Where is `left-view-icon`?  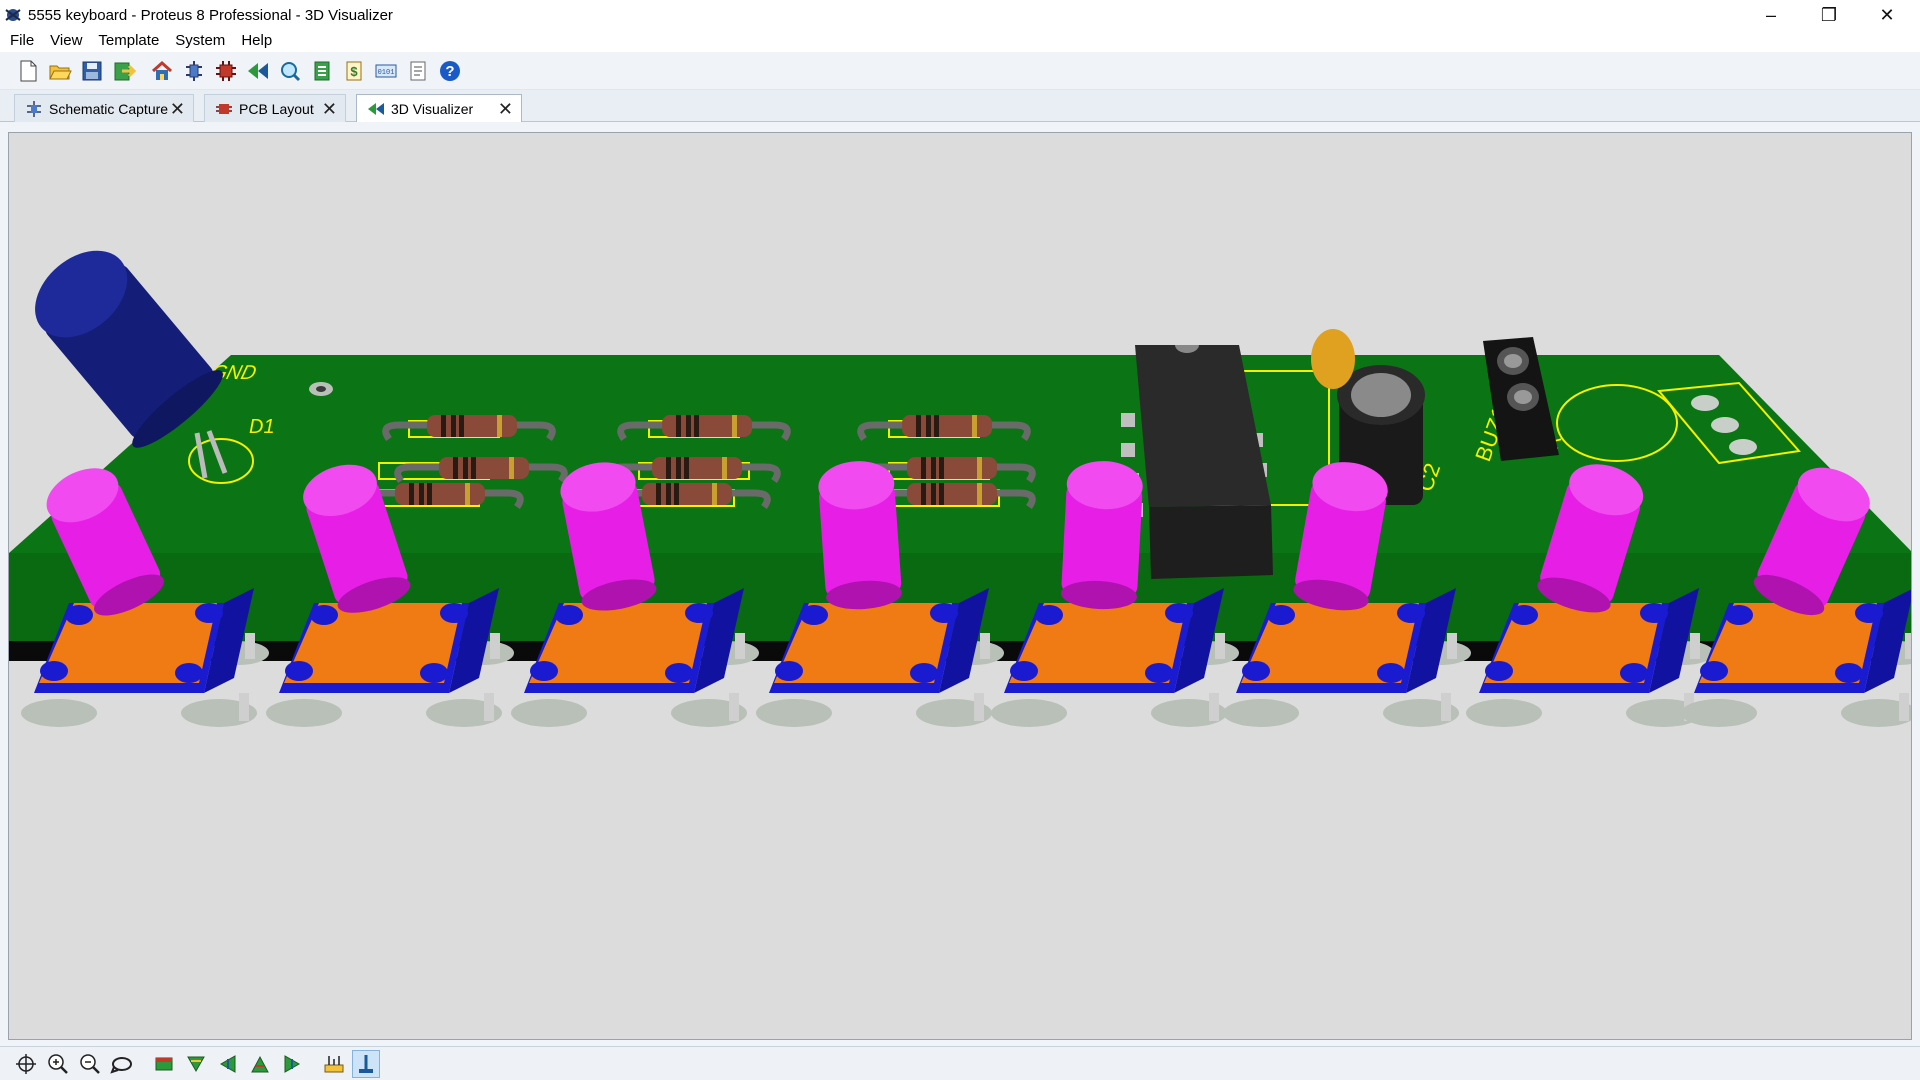
left-view-icon is located at coordinates (228, 1064).